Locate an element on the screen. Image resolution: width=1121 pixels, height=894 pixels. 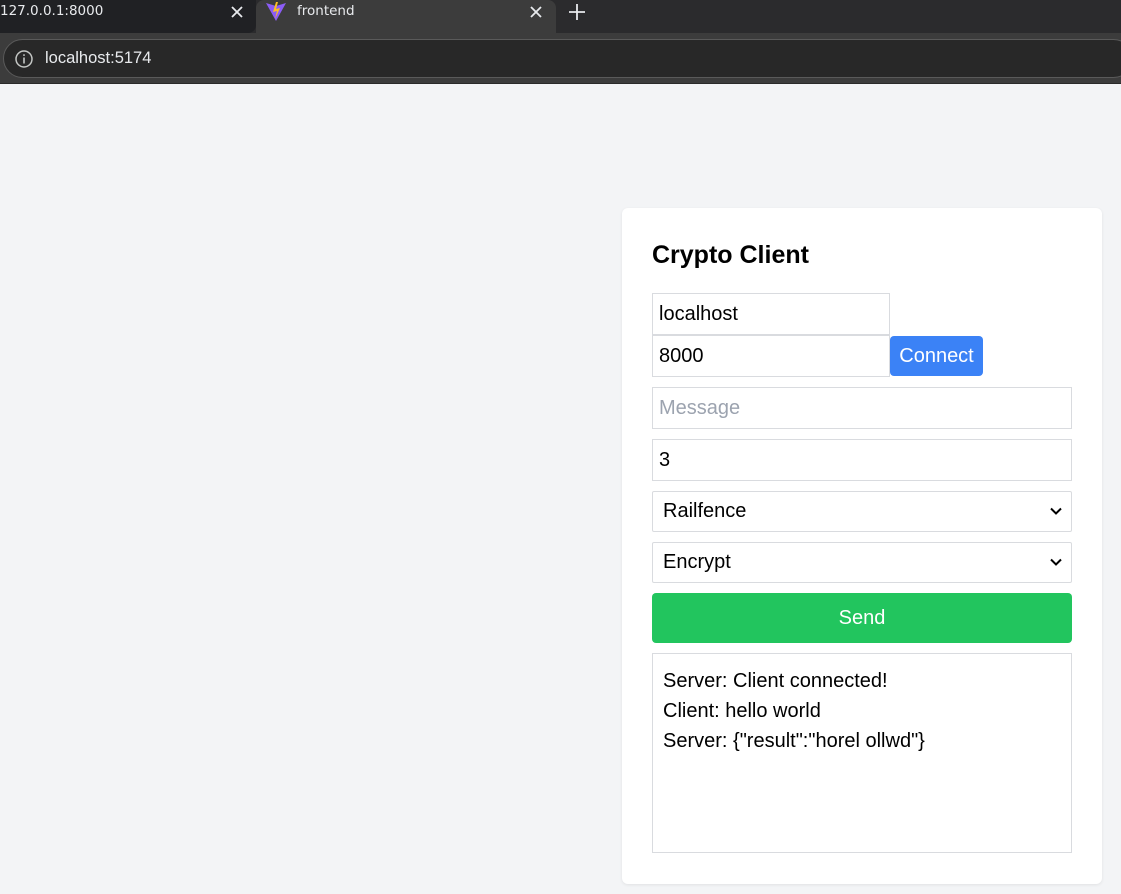
address-bar: localhost:5174 is located at coordinates (562, 58).